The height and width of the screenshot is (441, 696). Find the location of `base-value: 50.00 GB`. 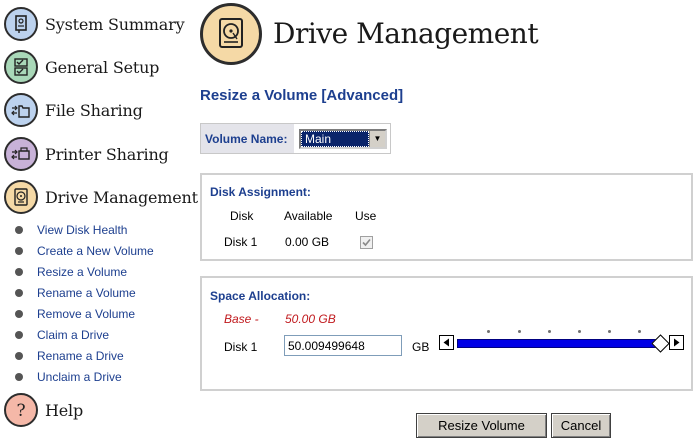

base-value: 50.00 GB is located at coordinates (310, 319).